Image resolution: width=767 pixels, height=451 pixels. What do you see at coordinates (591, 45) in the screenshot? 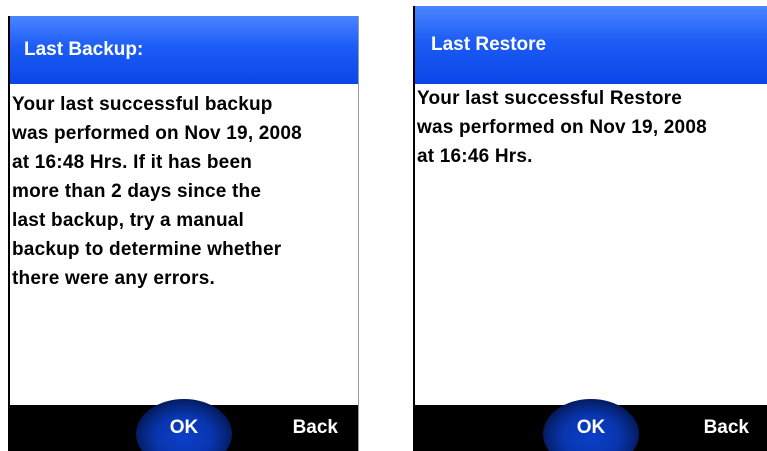
I see `title-bar: Last Restore` at bounding box center [591, 45].